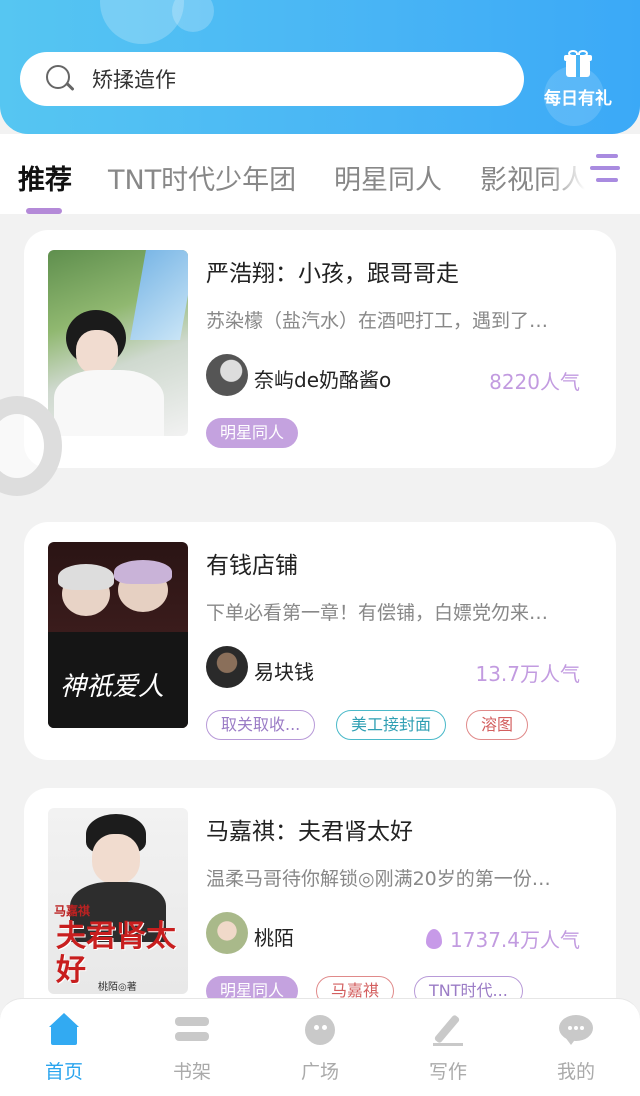 The height and width of the screenshot is (1096, 640). I want to click on popularity-count: 8220人气, so click(534, 382).